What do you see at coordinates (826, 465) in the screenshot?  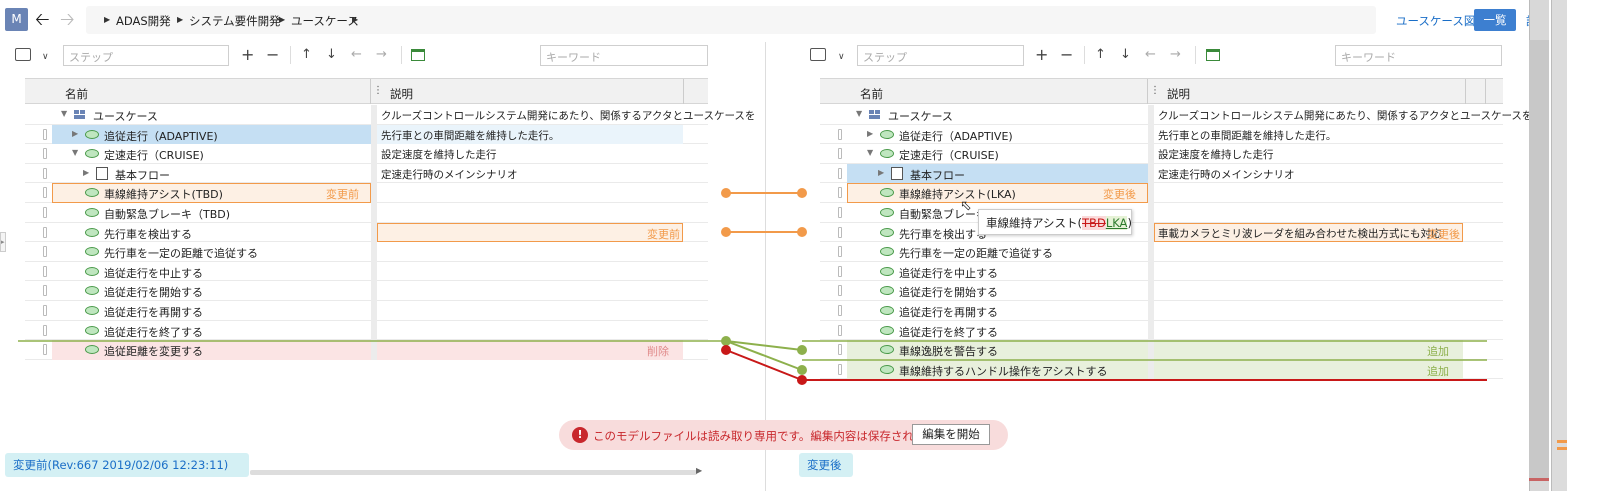 I see `after-revision-label: 変更後` at bounding box center [826, 465].